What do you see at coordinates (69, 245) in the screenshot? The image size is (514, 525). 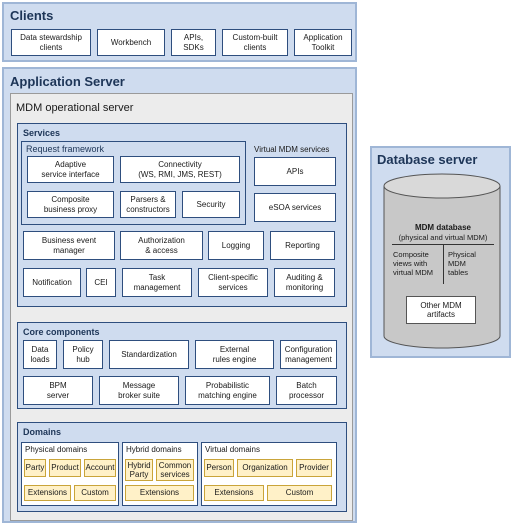 I see `business-event-manager: Business event manager` at bounding box center [69, 245].